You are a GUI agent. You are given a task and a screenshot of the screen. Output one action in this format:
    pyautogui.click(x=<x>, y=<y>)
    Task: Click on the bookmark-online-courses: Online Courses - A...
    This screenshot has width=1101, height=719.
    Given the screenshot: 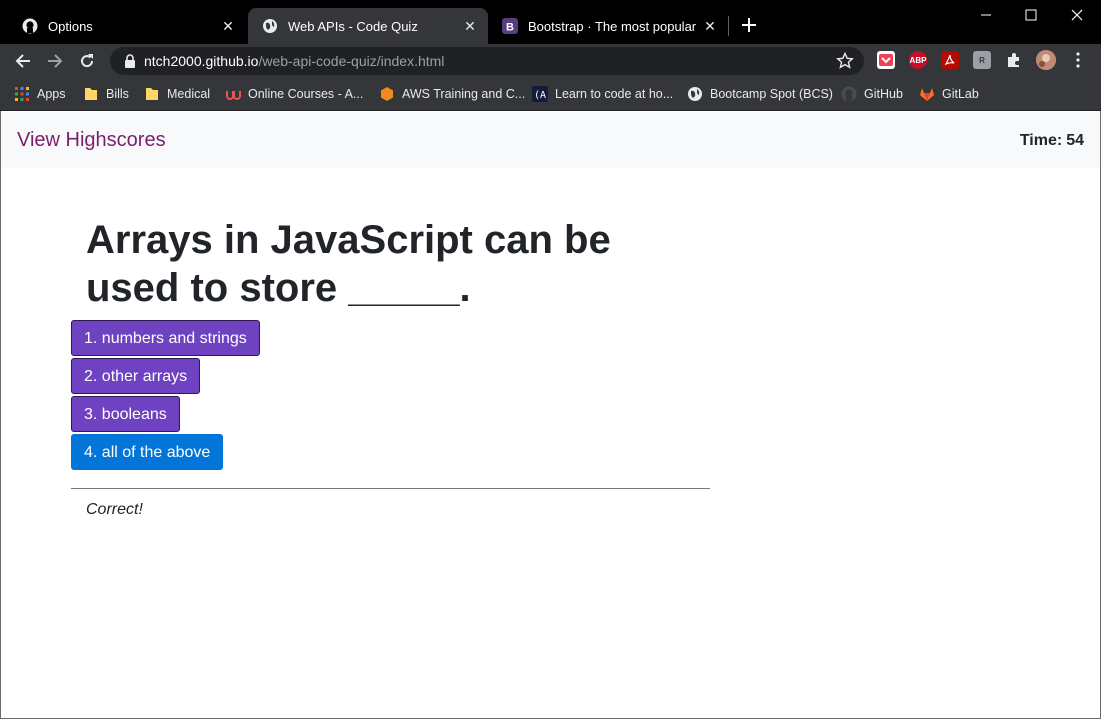 What is the action you would take?
    pyautogui.click(x=294, y=94)
    